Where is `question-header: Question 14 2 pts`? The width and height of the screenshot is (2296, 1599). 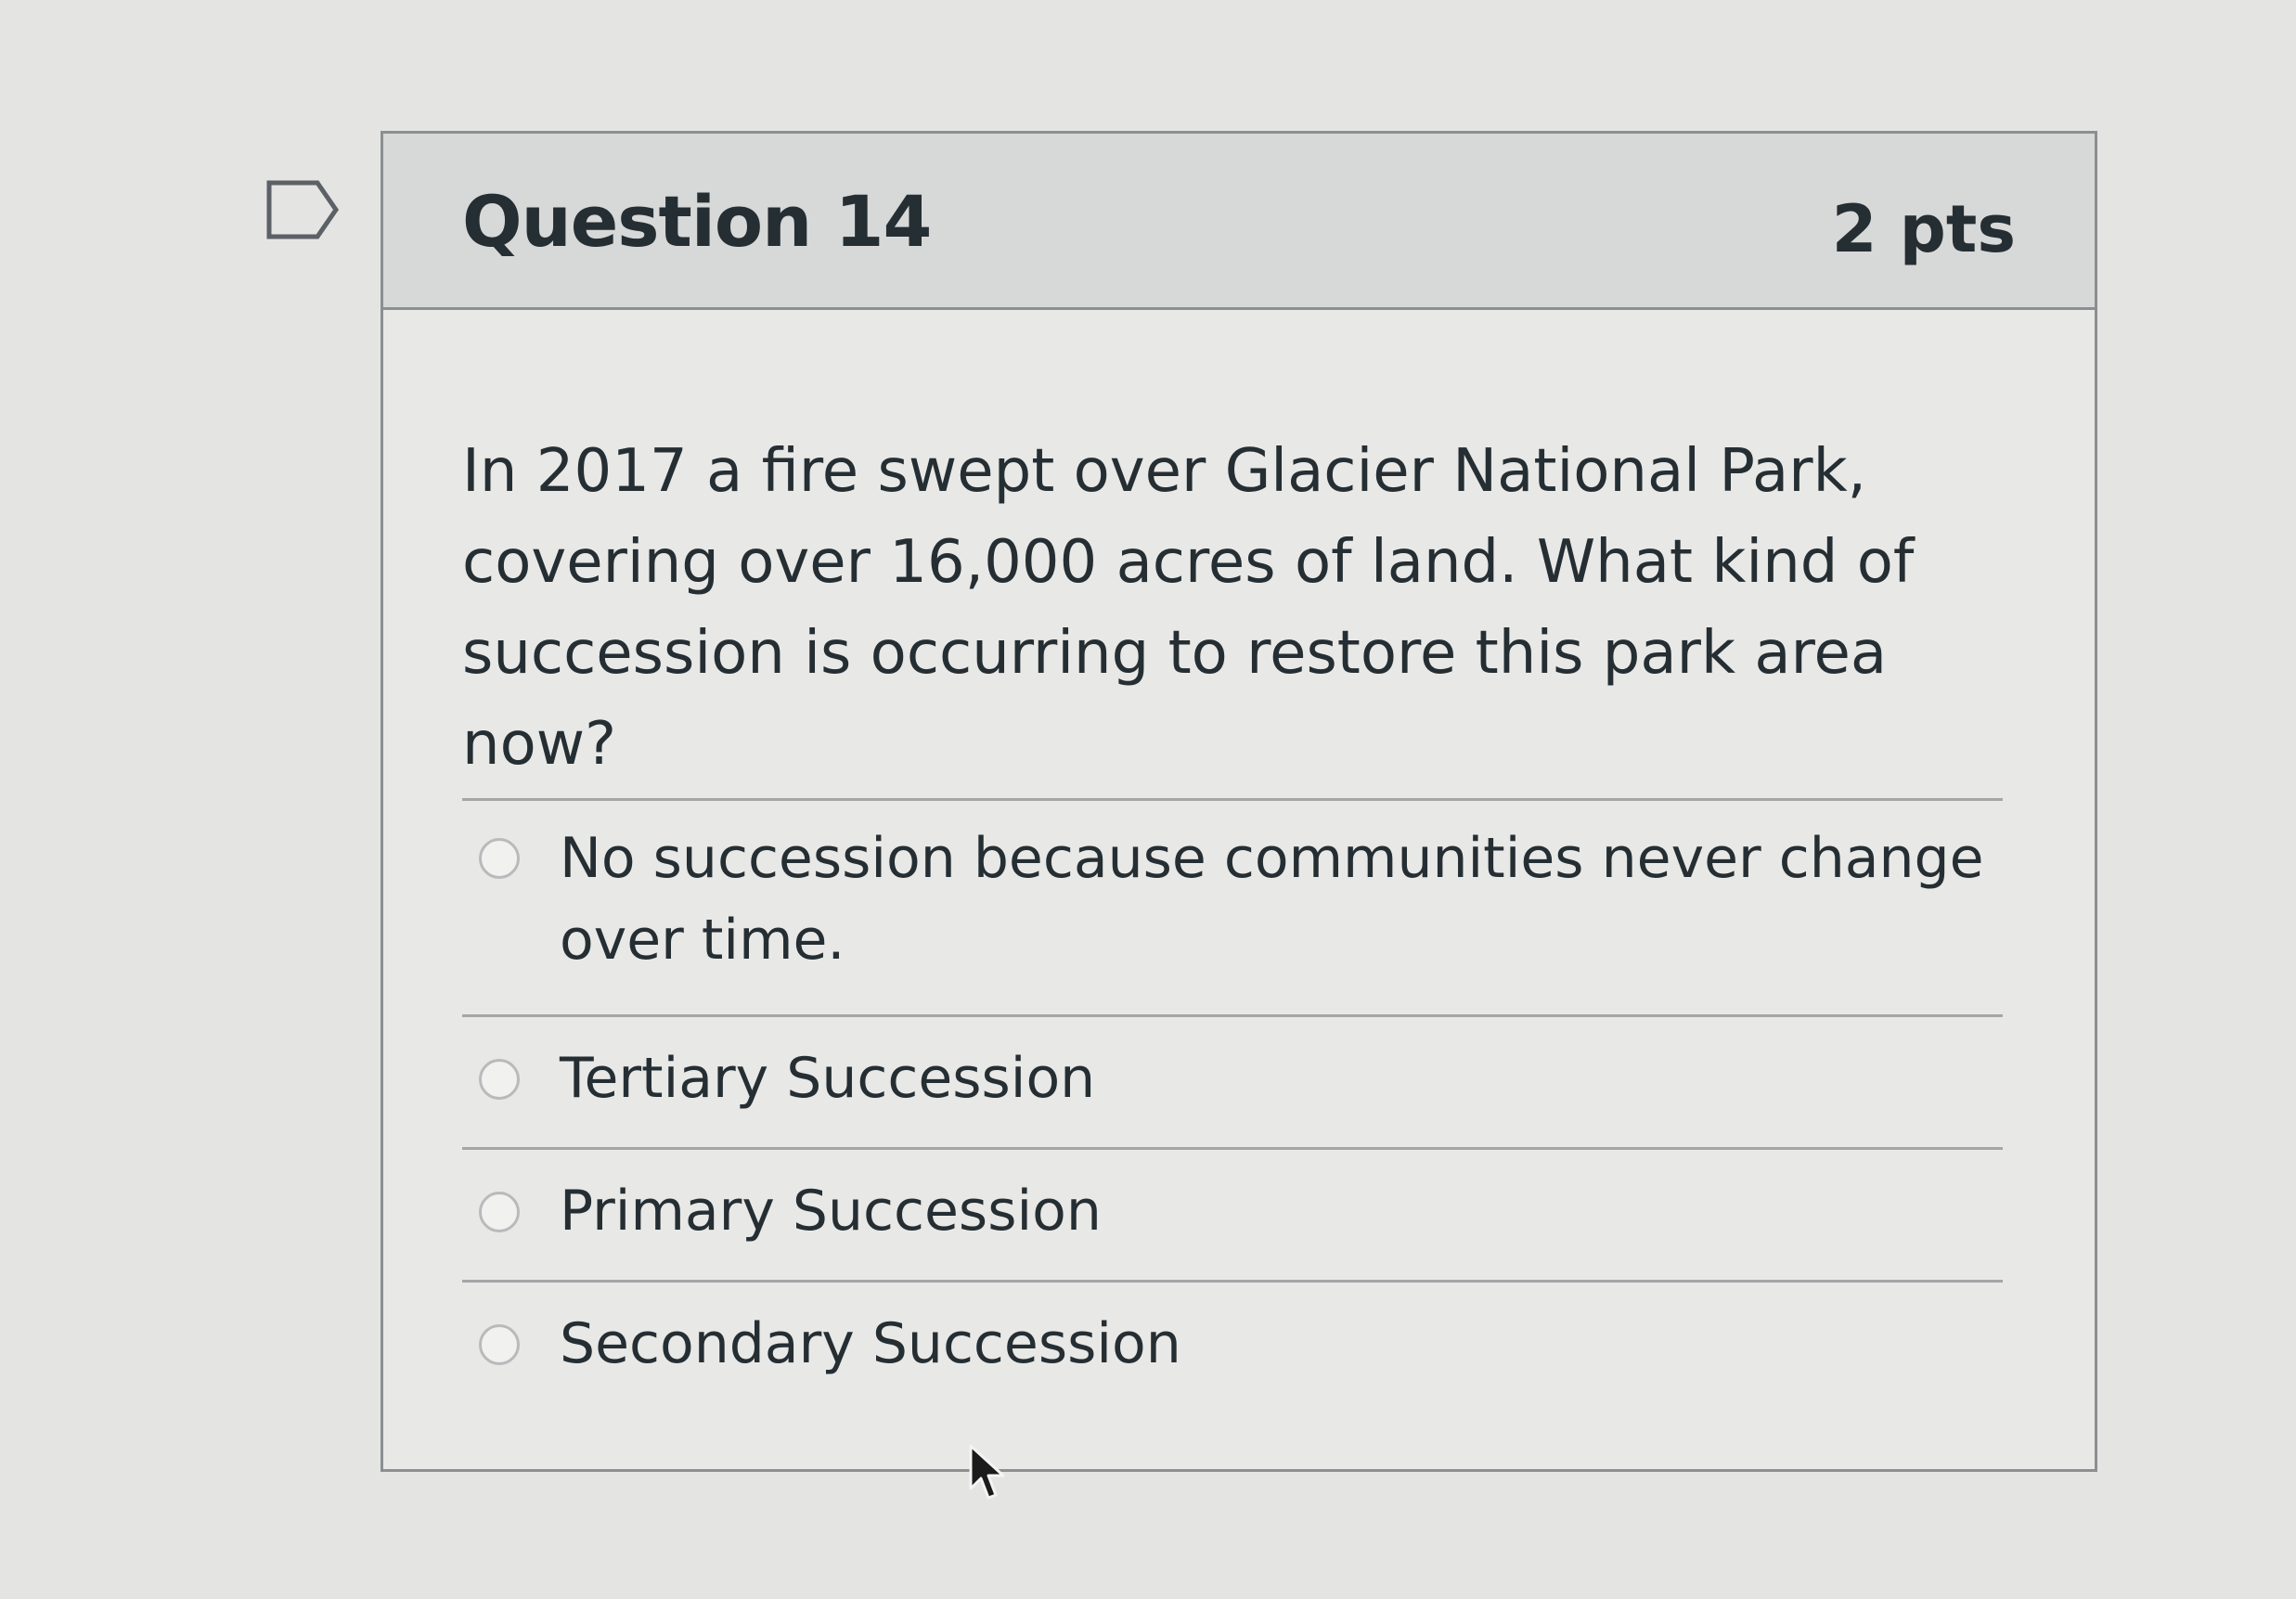
question-header: Question 14 2 pts is located at coordinates (1239, 222).